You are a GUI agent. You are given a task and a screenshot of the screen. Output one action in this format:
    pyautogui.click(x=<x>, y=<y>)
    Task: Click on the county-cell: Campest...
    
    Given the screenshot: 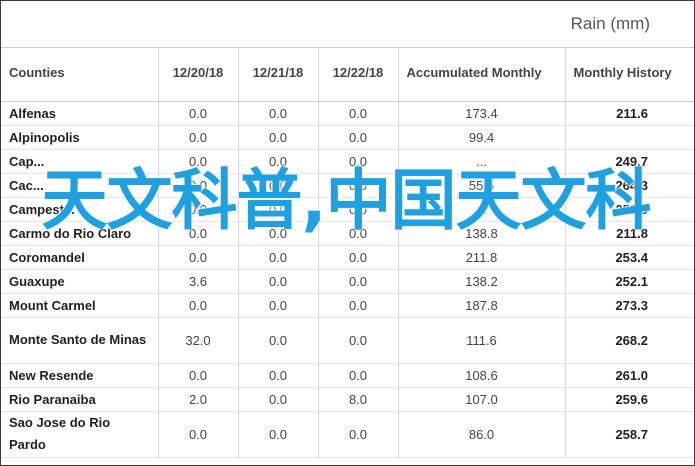 What is the action you would take?
    pyautogui.click(x=80, y=209)
    